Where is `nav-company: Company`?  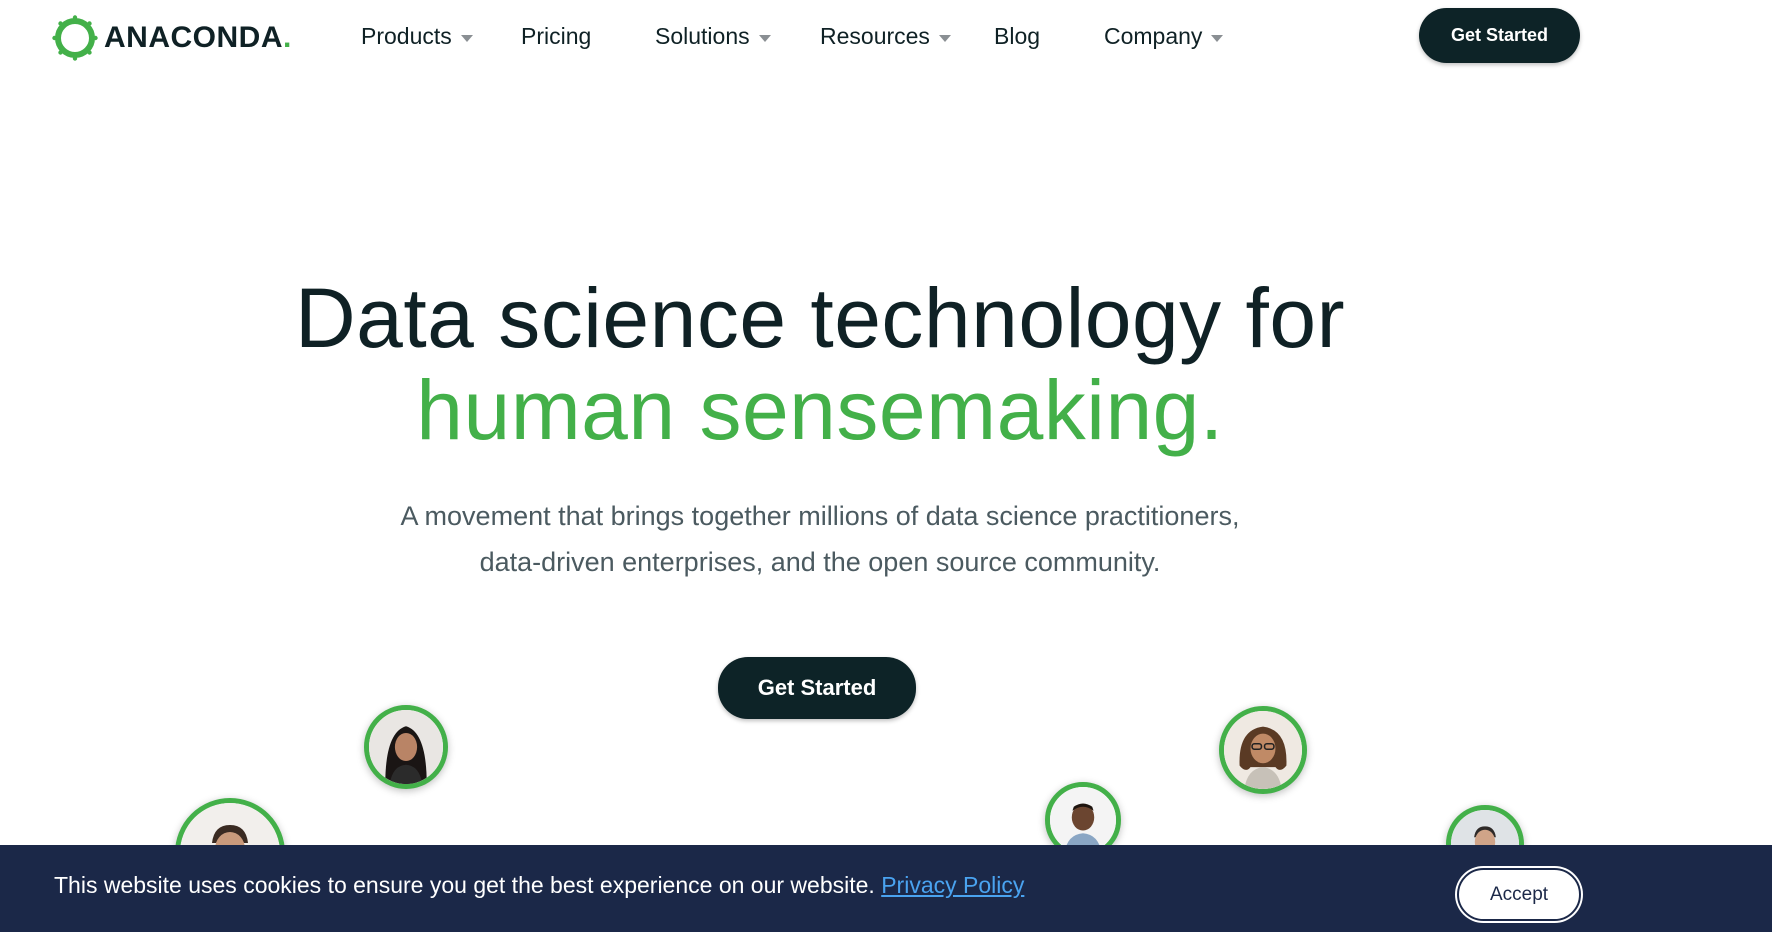 nav-company: Company is located at coordinates (1164, 36).